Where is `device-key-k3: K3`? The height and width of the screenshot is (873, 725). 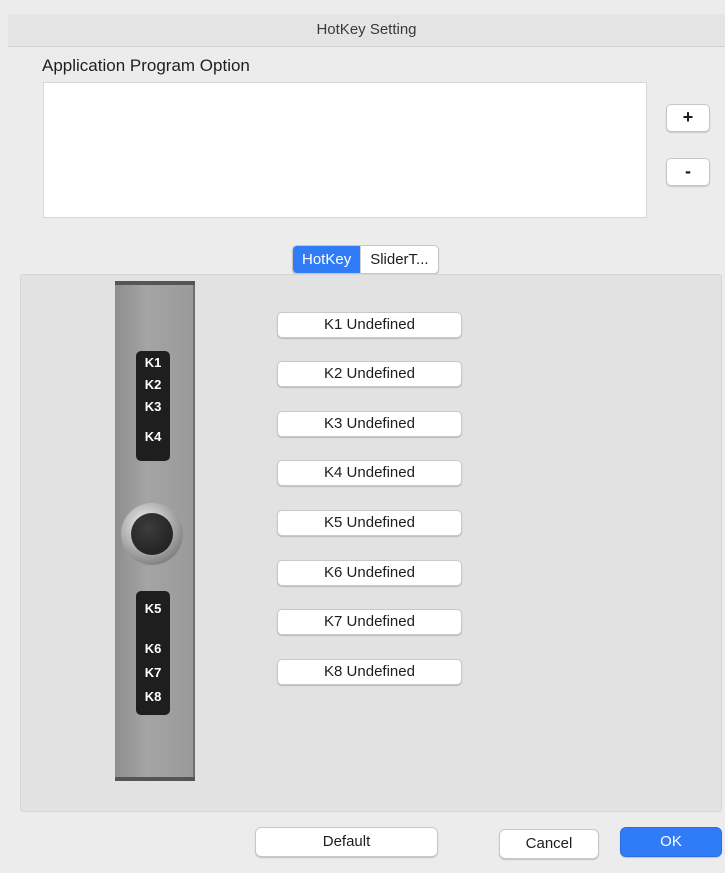 device-key-k3: K3 is located at coordinates (153, 406).